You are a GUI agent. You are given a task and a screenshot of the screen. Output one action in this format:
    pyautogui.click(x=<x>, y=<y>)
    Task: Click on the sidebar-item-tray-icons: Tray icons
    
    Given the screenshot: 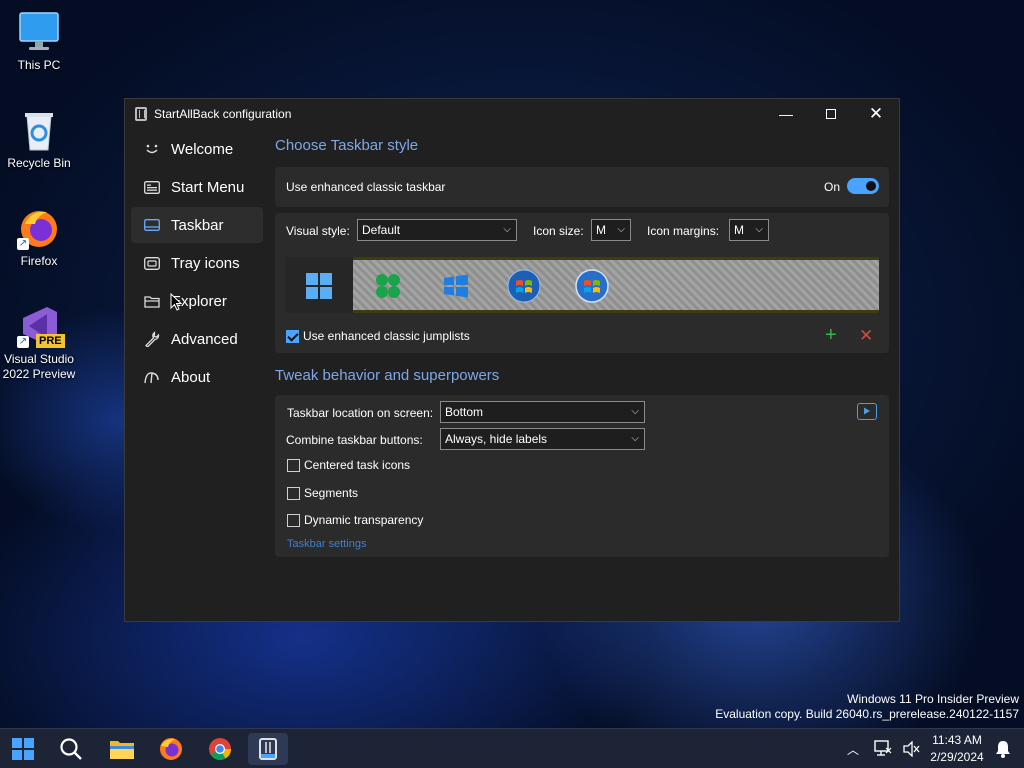 What is the action you would take?
    pyautogui.click(x=197, y=263)
    